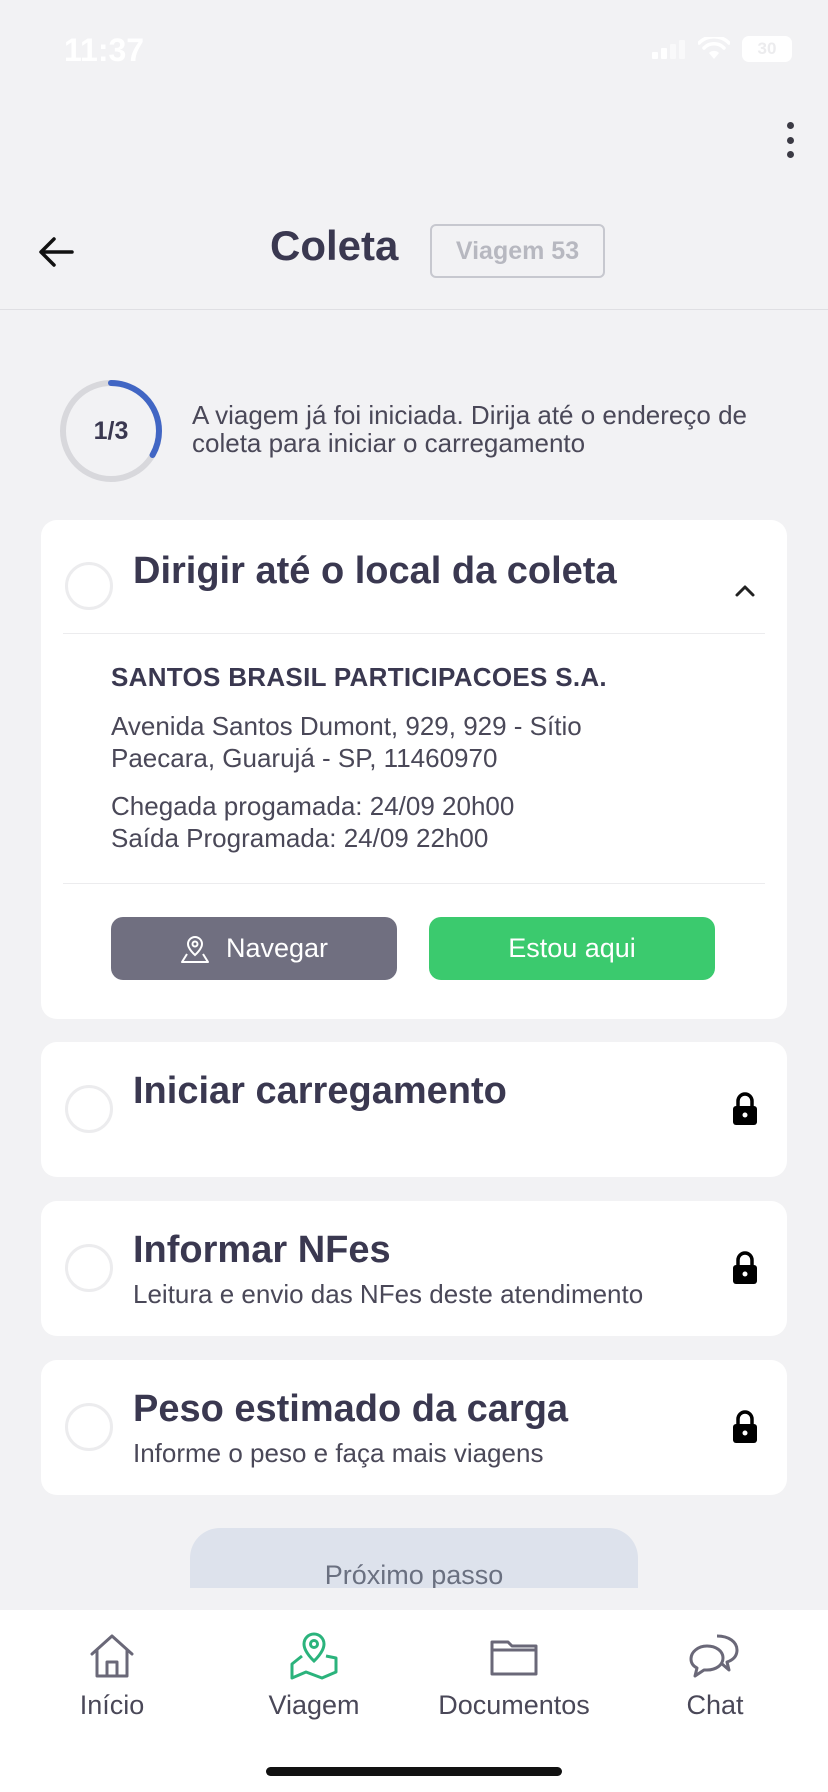  What do you see at coordinates (714, 1656) in the screenshot?
I see `chat-icon` at bounding box center [714, 1656].